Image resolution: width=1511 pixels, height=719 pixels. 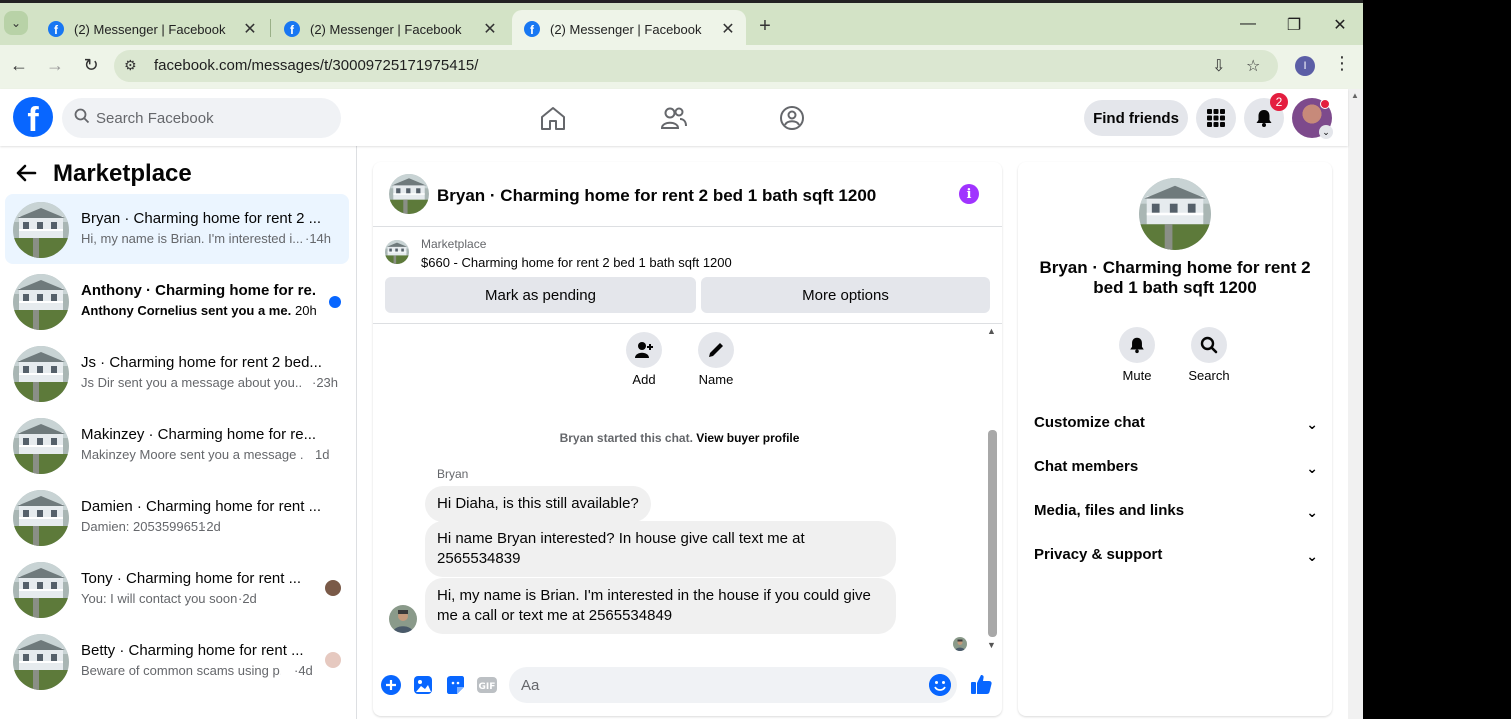 What do you see at coordinates (644, 379) in the screenshot?
I see `add-label: Add` at bounding box center [644, 379].